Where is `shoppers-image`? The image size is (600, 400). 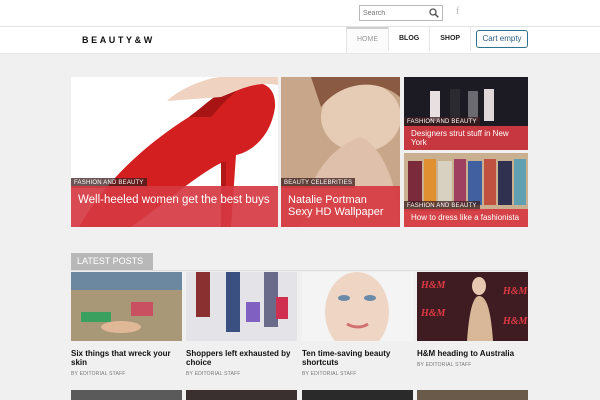 shoppers-image is located at coordinates (241, 306).